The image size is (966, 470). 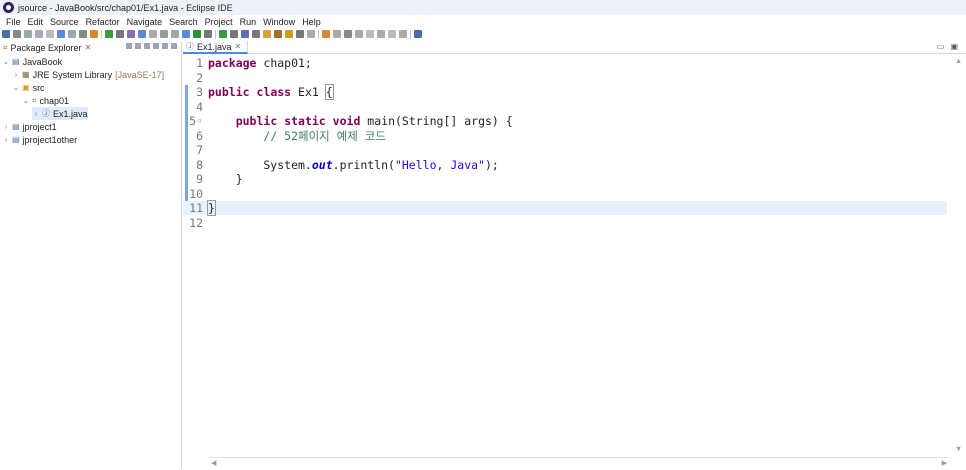 I want to click on tree-item-jre-system-library: › ▦ JRE System Library [JavaSE-17], so click(x=88, y=74).